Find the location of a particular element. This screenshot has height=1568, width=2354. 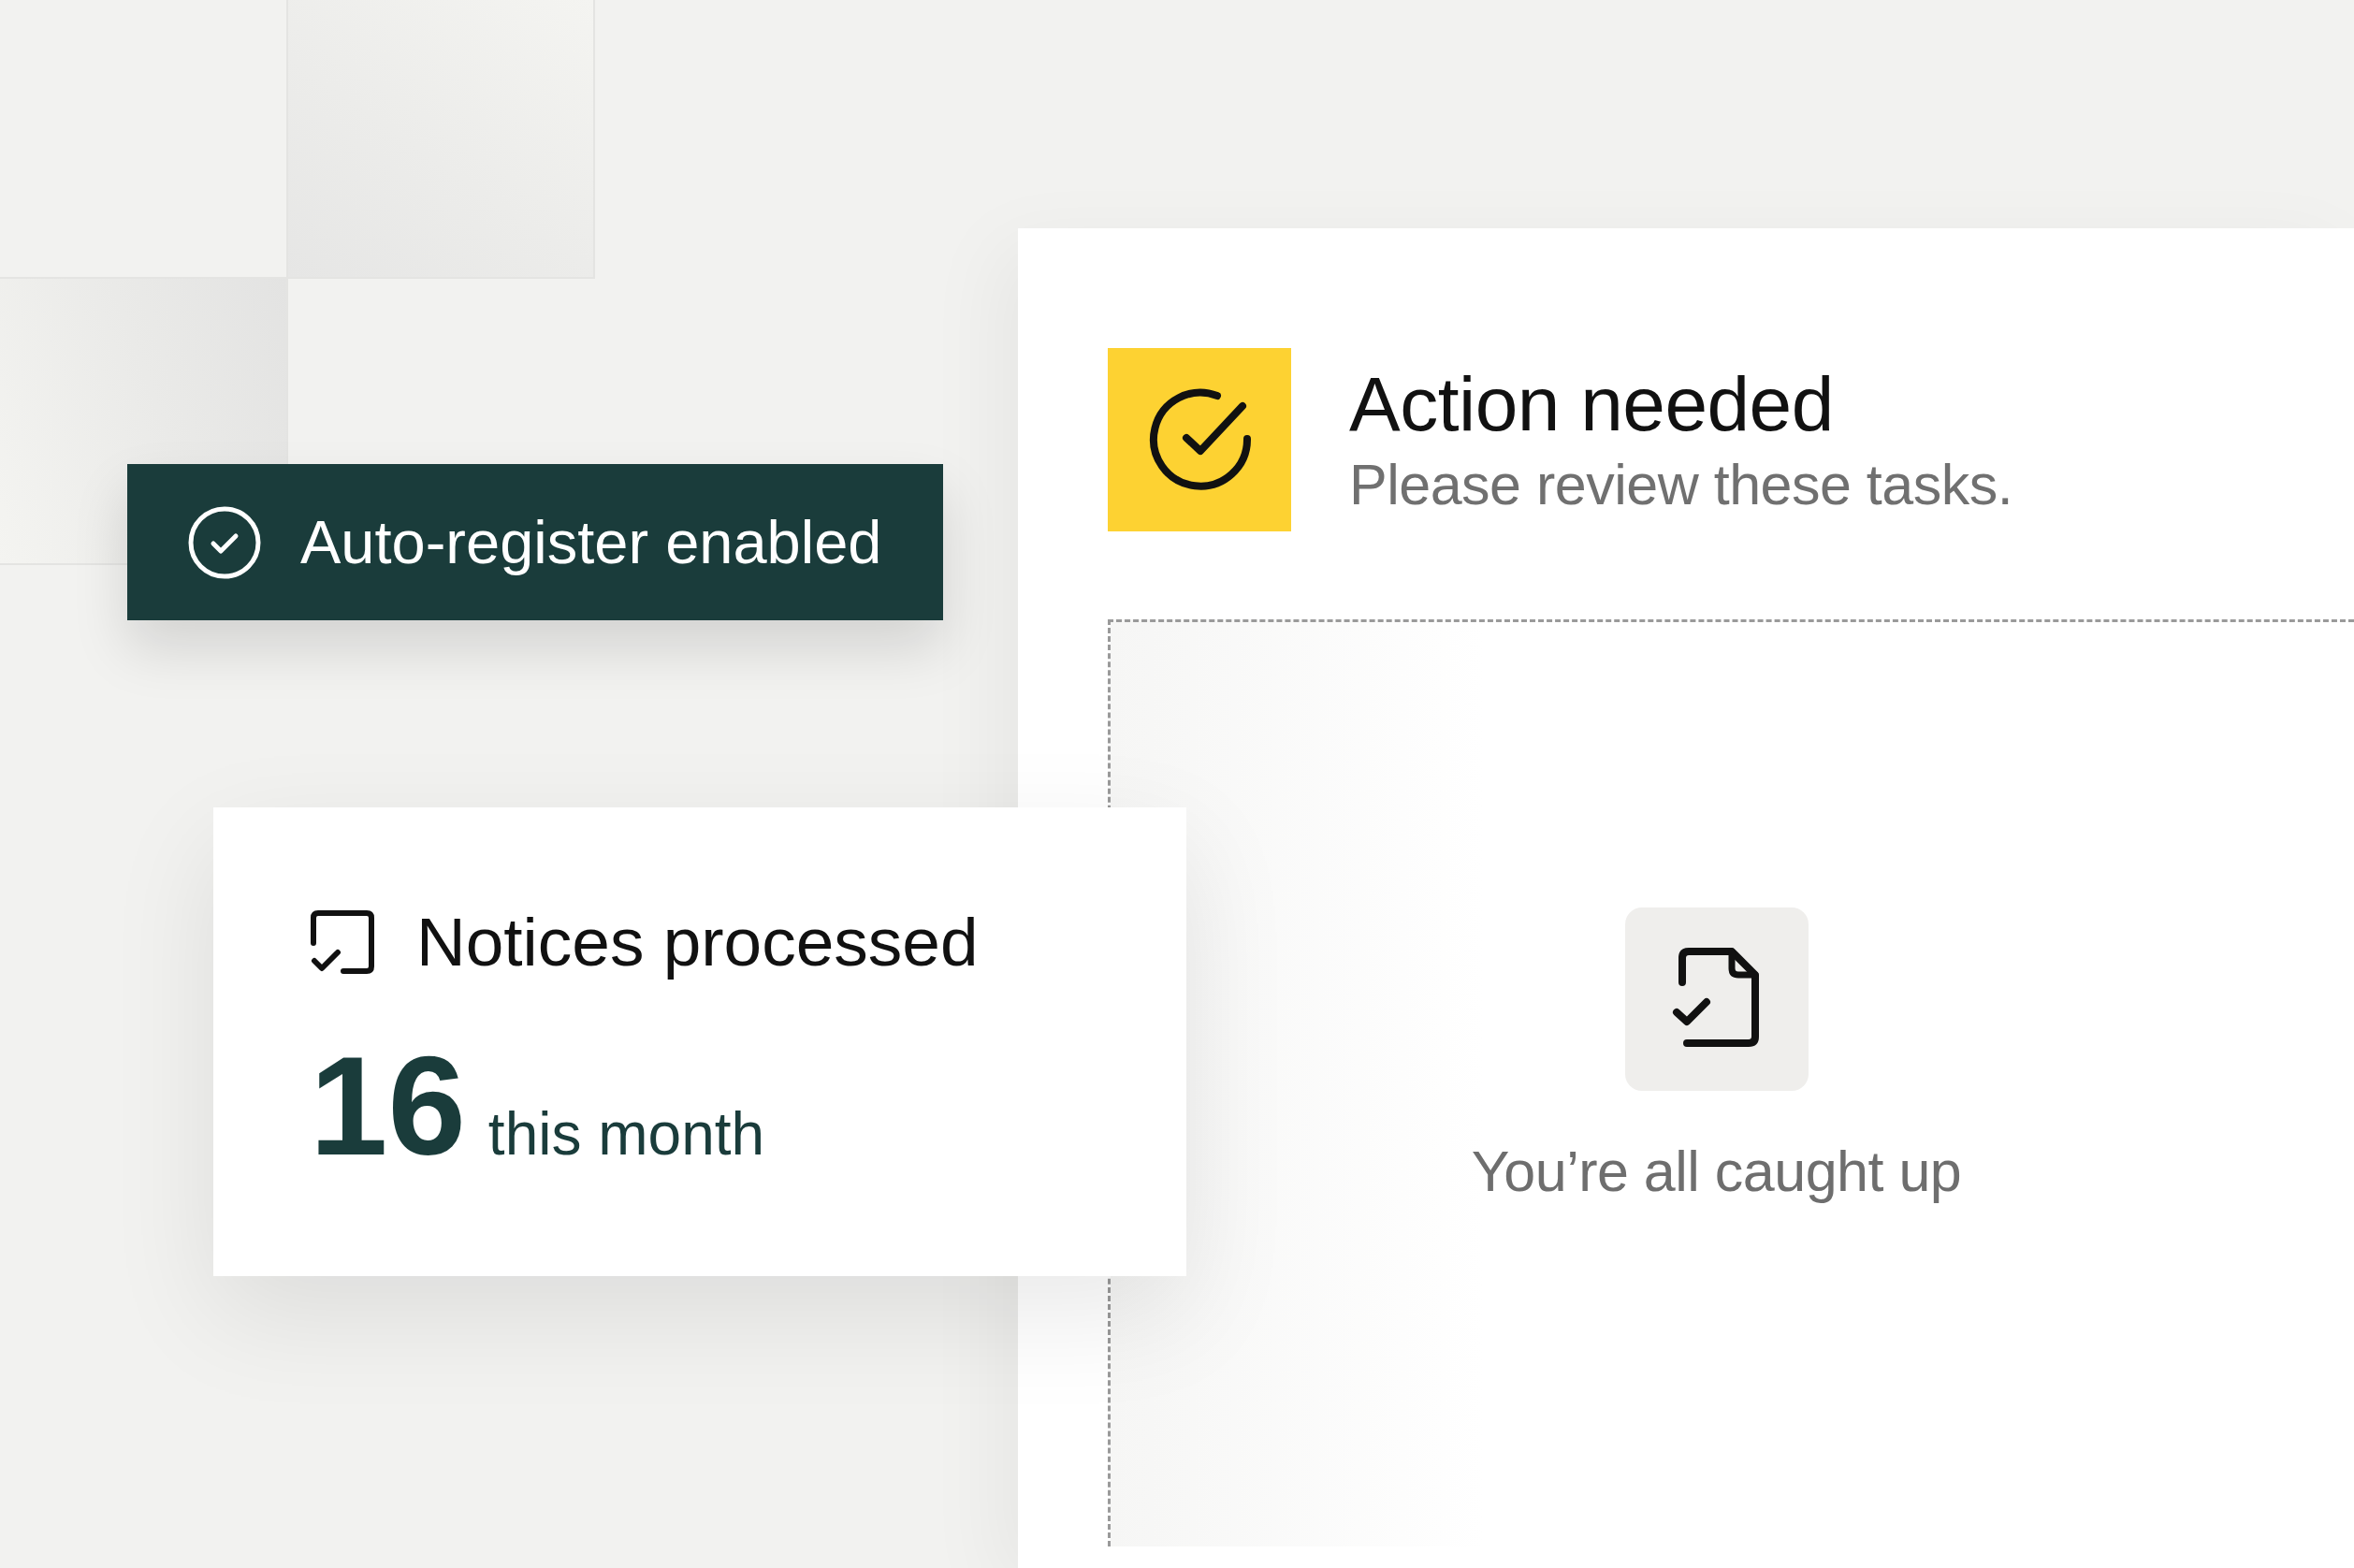

stat-value: 16 is located at coordinates (388, 1106).